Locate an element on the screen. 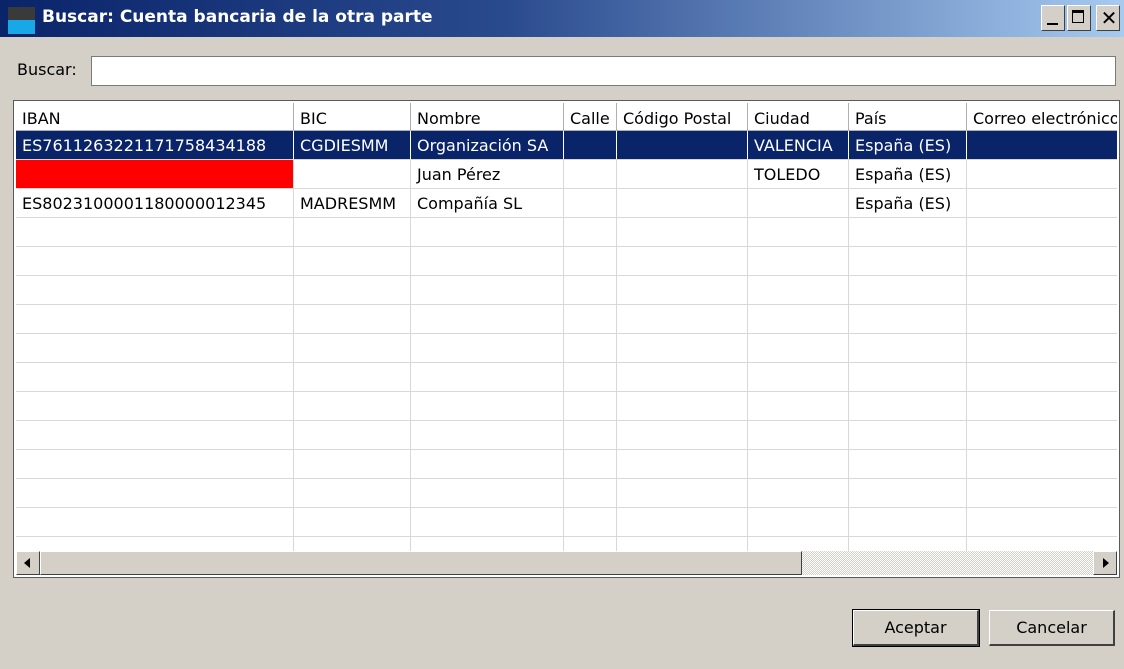  minimize-button is located at coordinates (1053, 18).